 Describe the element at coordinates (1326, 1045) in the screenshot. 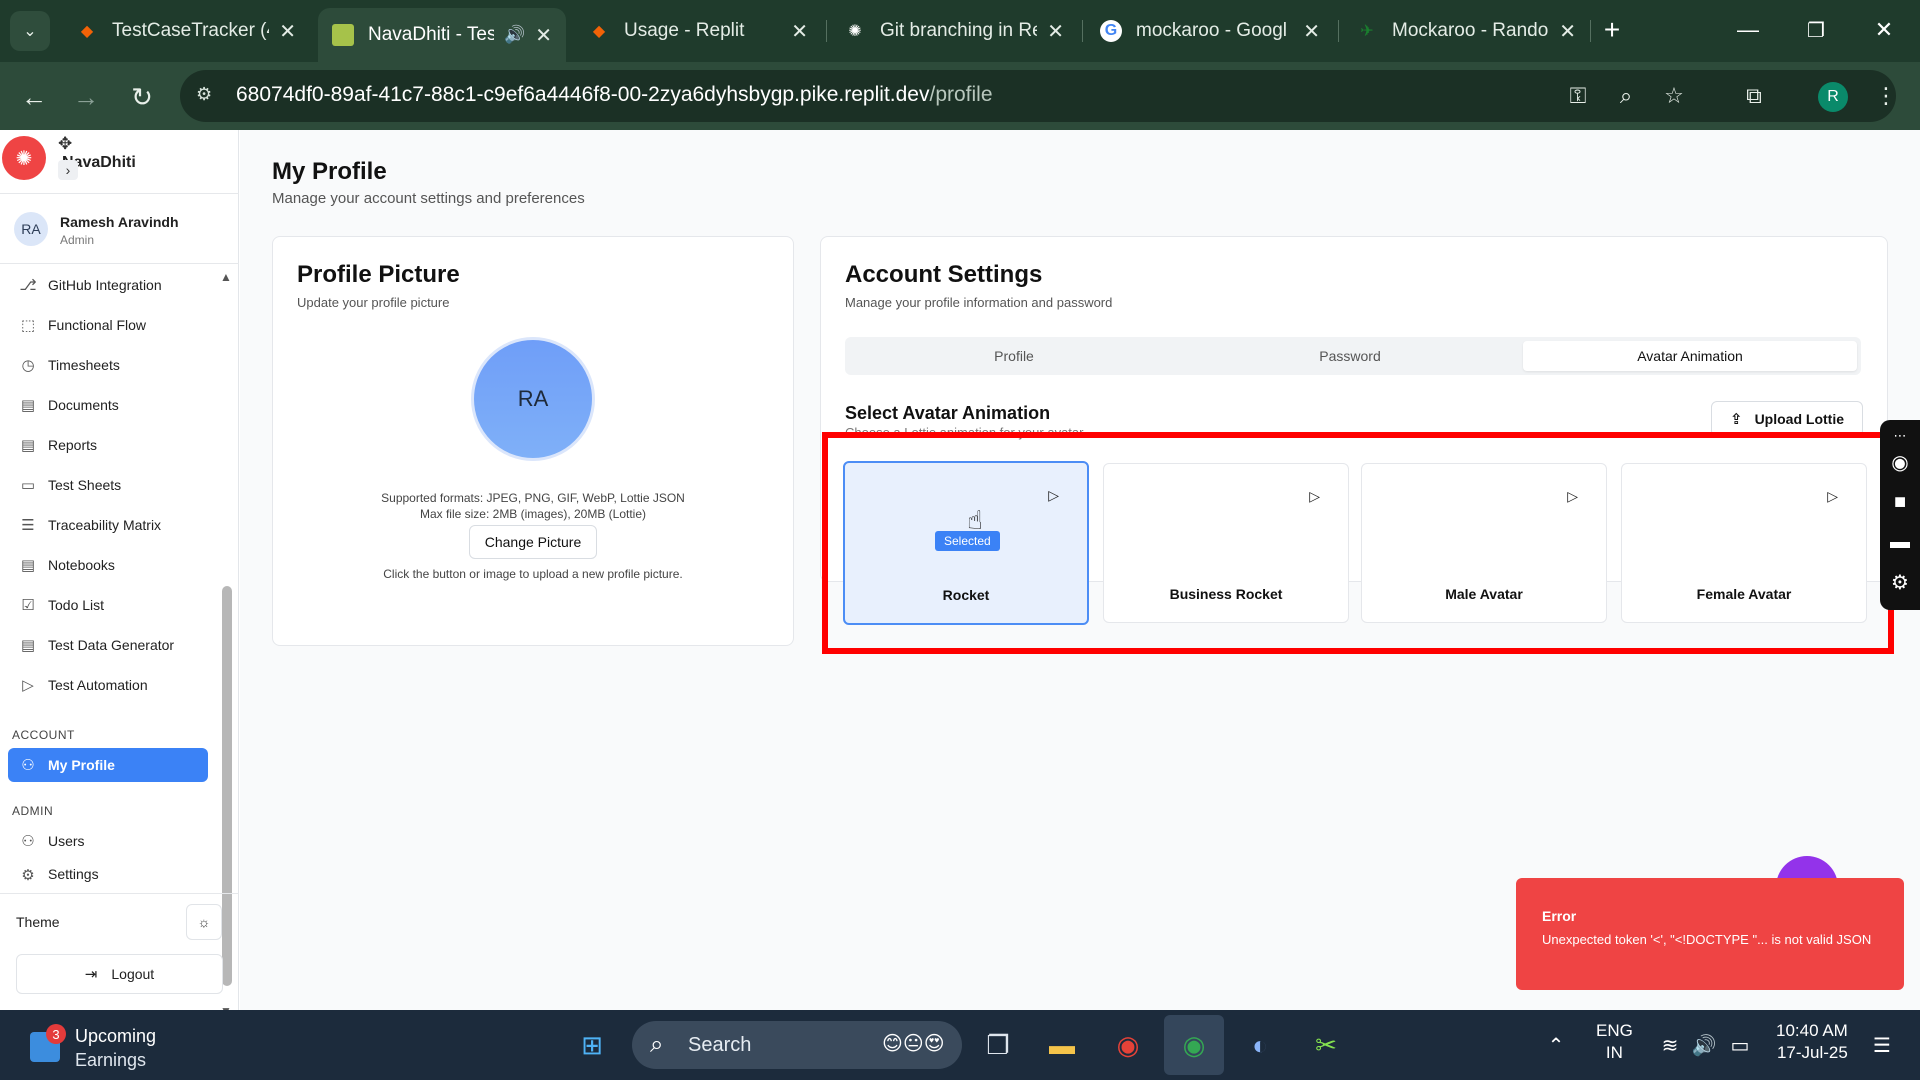

I see `snipping-tool-icon: ✂` at that location.